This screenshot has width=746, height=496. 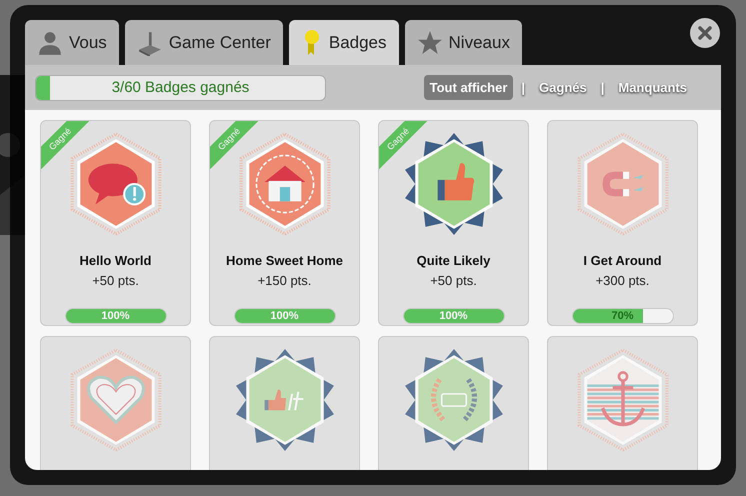 What do you see at coordinates (453, 400) in the screenshot?
I see `laurel-badge-icon` at bounding box center [453, 400].